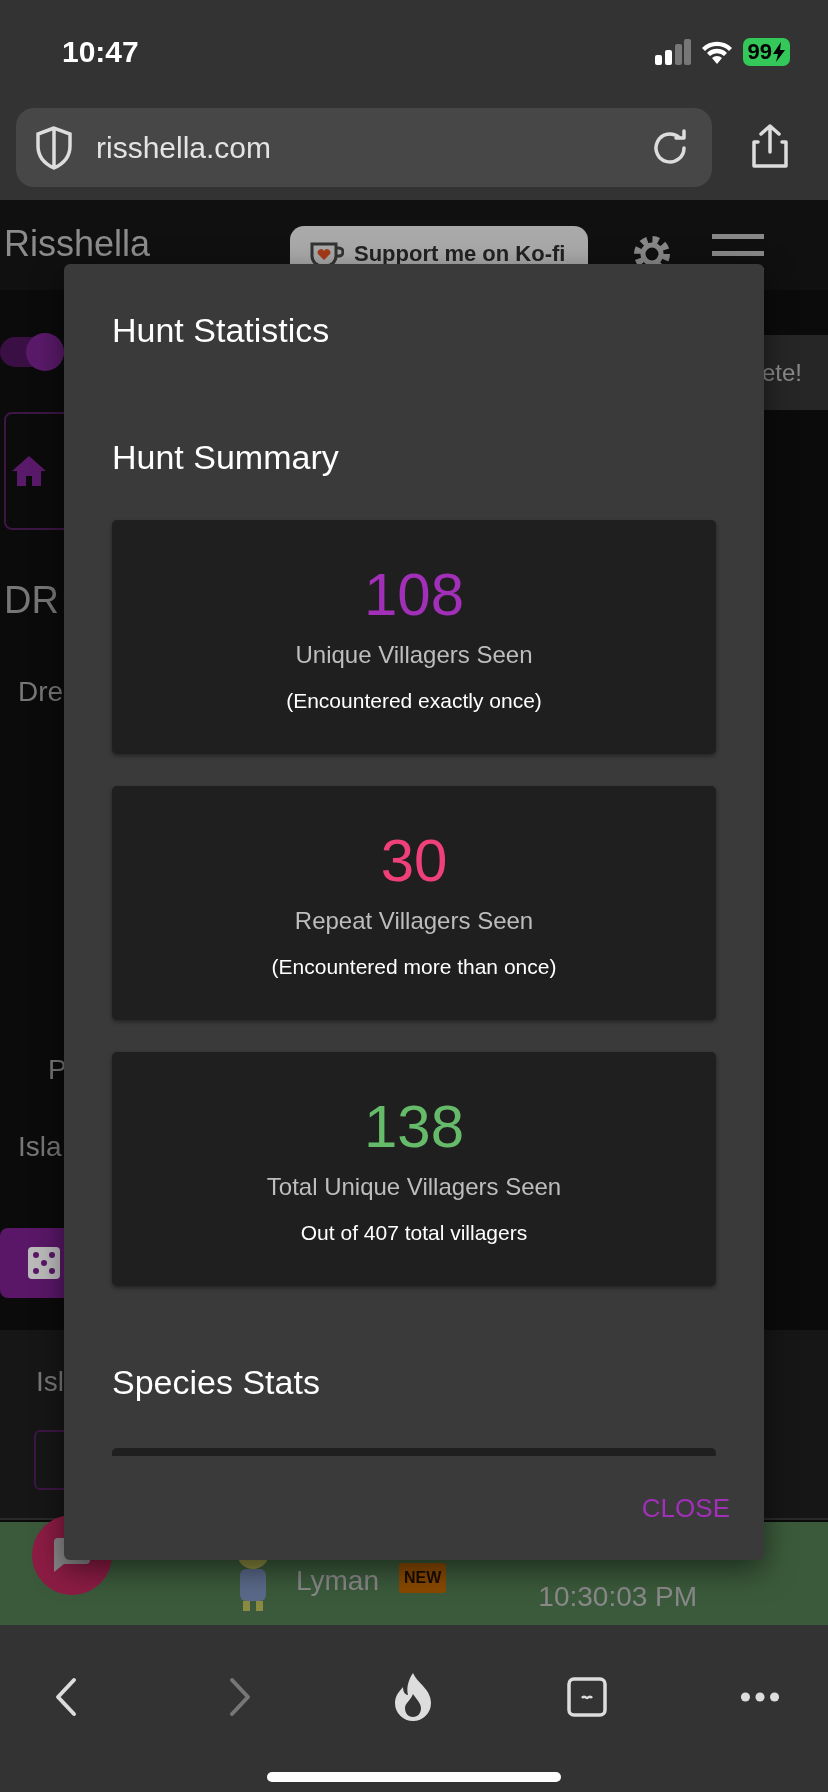 The width and height of the screenshot is (828, 1792). I want to click on stat-note: Out of 407 total villagers, so click(414, 1233).